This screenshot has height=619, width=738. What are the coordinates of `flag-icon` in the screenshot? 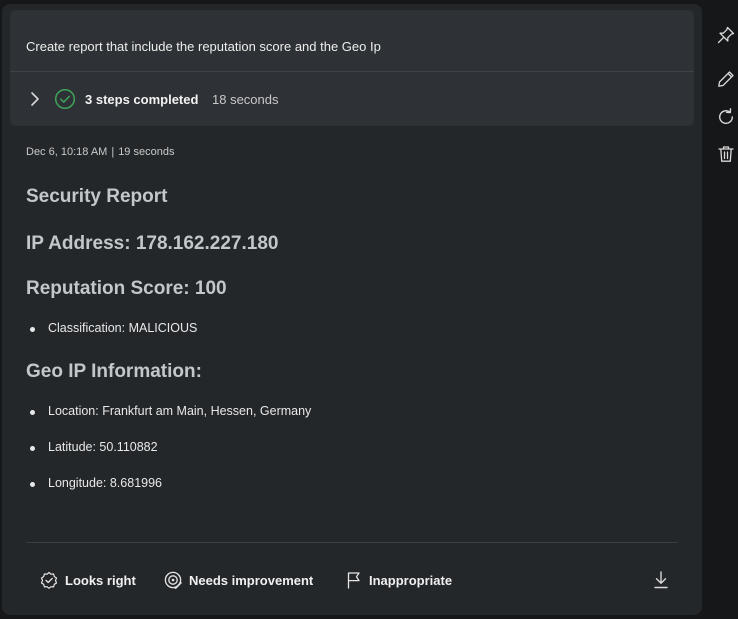 It's located at (353, 580).